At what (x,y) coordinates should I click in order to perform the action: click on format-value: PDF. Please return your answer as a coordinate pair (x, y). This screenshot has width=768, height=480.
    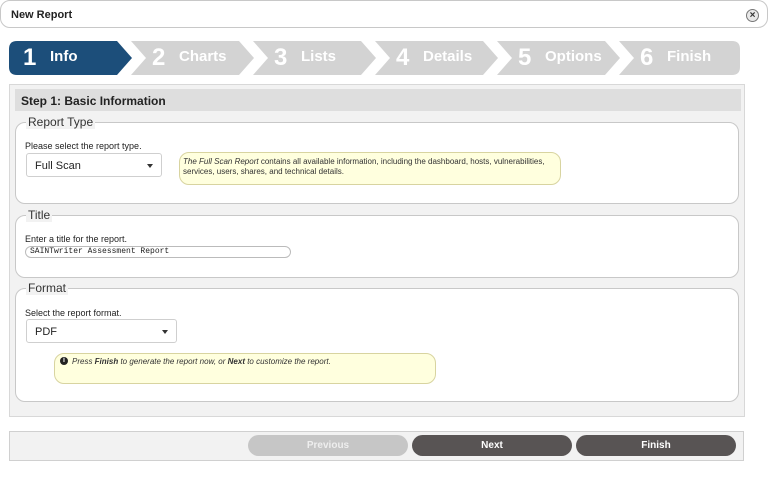
    Looking at the image, I should click on (46, 332).